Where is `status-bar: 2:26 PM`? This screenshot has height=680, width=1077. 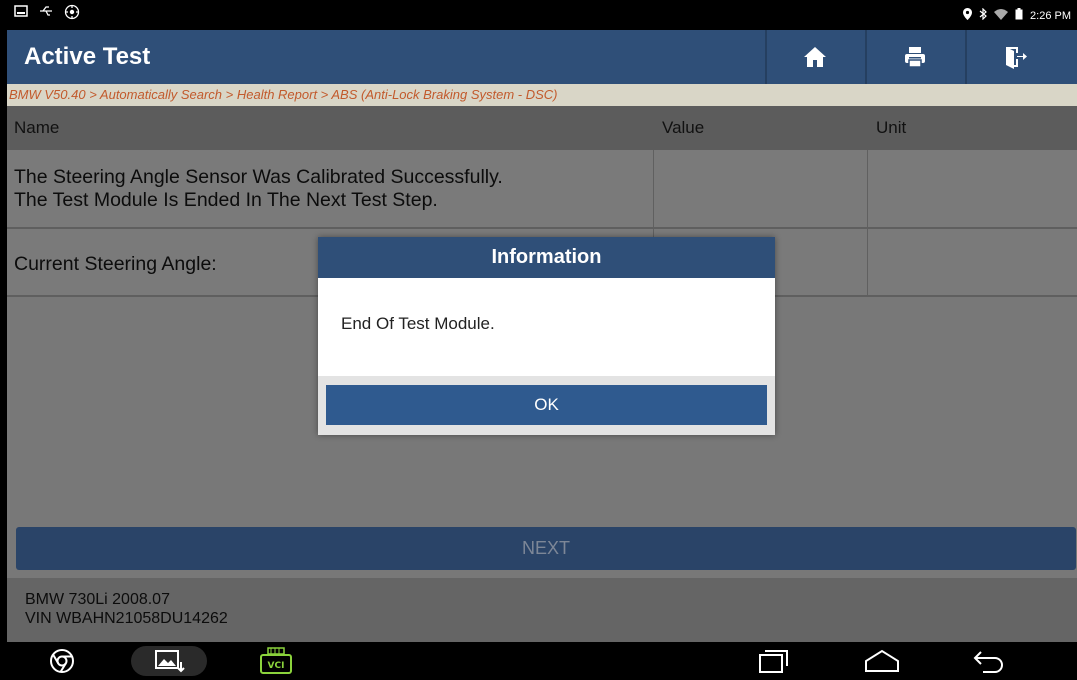 status-bar: 2:26 PM is located at coordinates (538, 15).